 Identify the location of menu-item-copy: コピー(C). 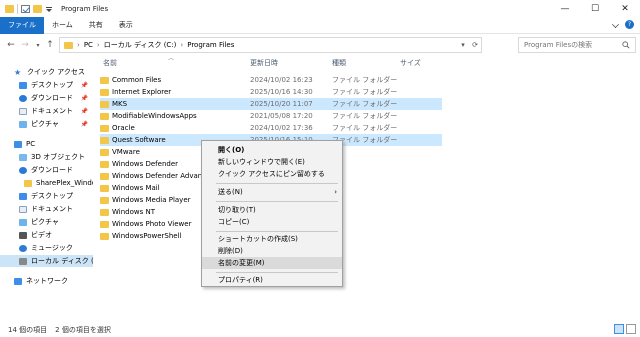
(272, 222).